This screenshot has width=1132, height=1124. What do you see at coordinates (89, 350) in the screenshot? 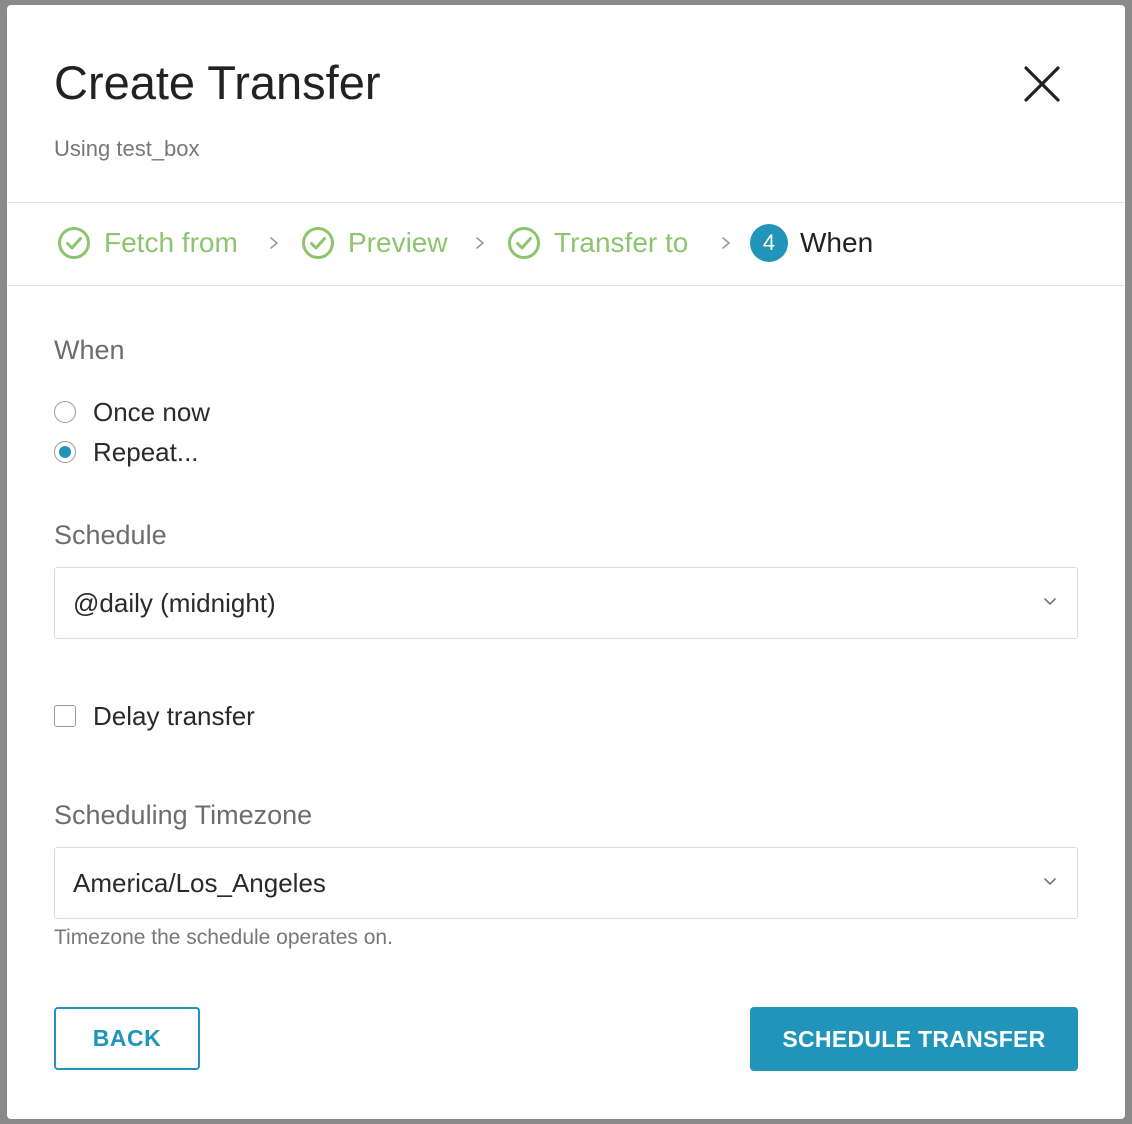
I see `when-label: When` at bounding box center [89, 350].